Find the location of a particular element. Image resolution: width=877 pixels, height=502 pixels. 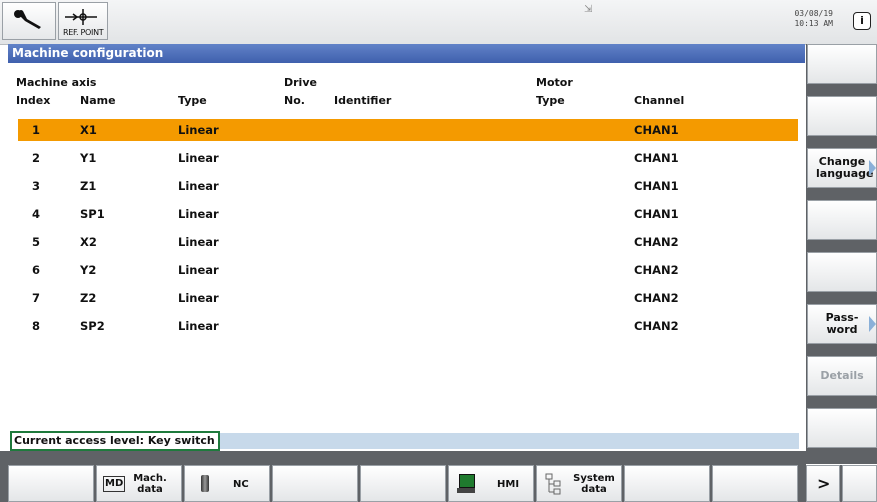

table-row: 5 X2 Linear CHAN2 is located at coordinates (408, 242).